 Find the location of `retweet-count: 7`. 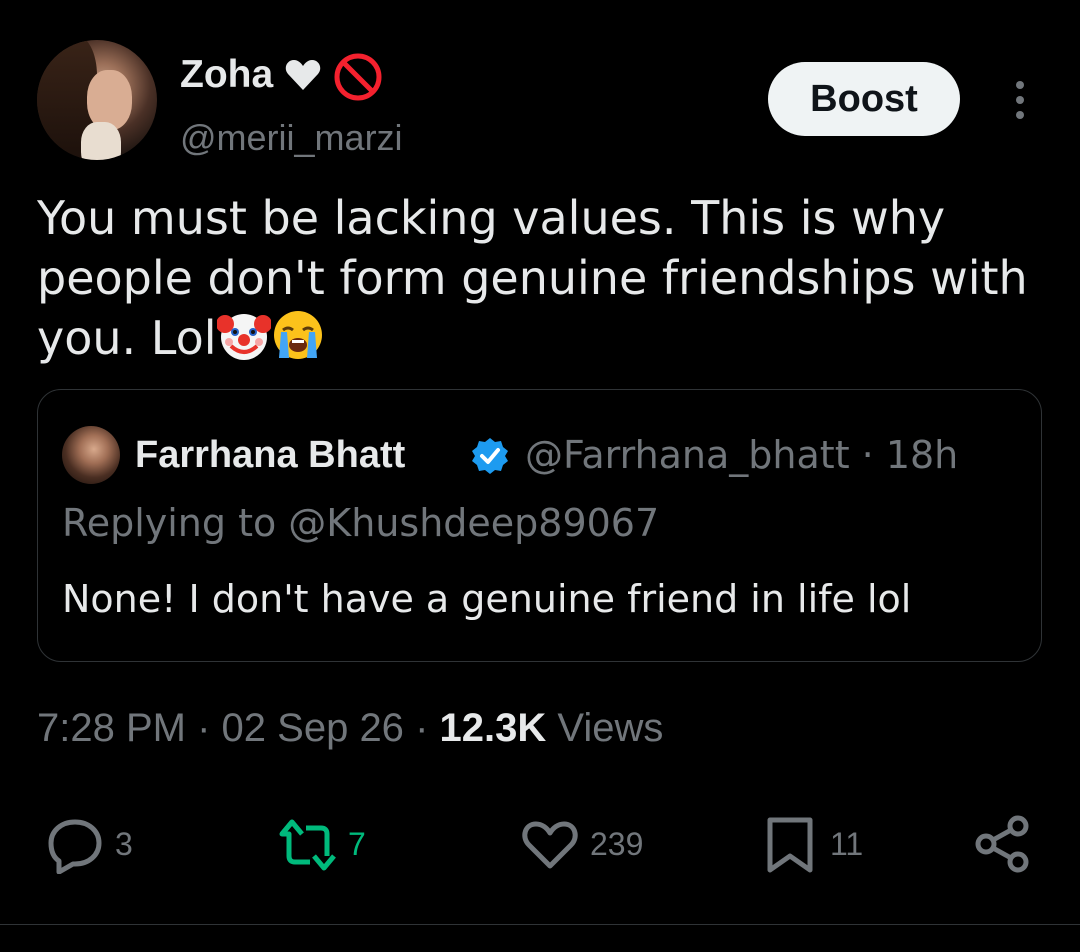

retweet-count: 7 is located at coordinates (357, 843).